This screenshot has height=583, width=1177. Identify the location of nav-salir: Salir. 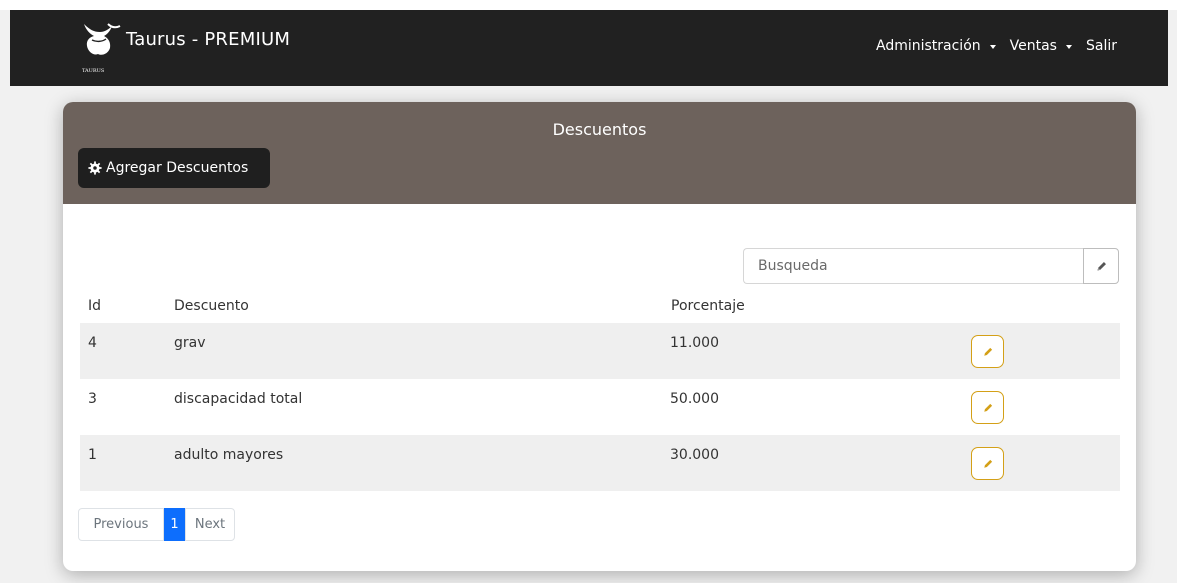
(1101, 46).